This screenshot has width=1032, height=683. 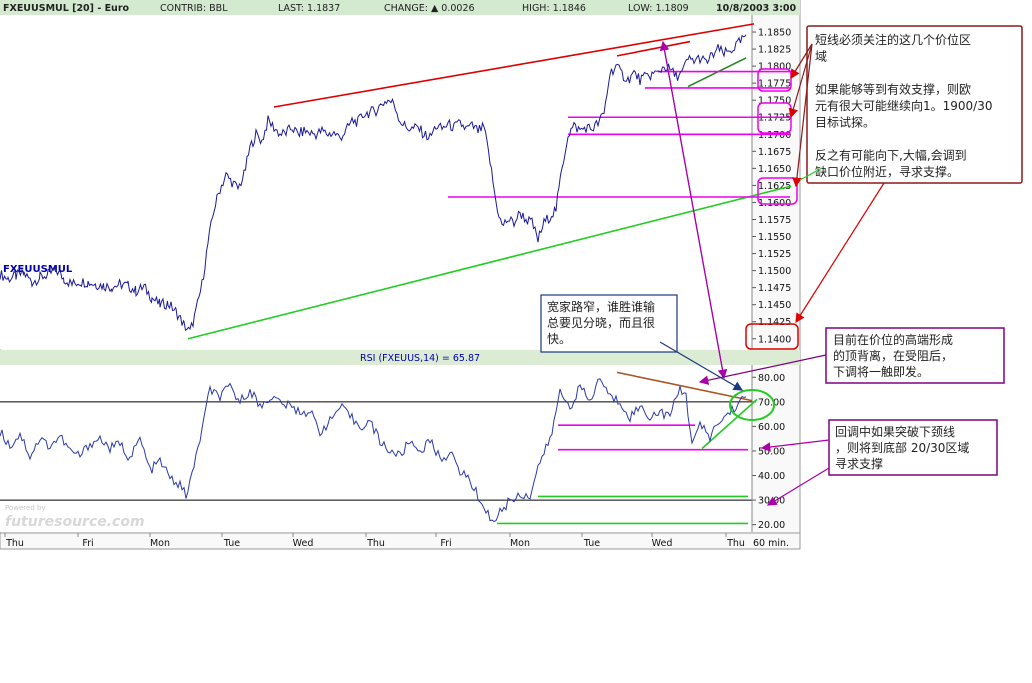 I want to click on price-tick-label: 1.1525, so click(x=774, y=254).